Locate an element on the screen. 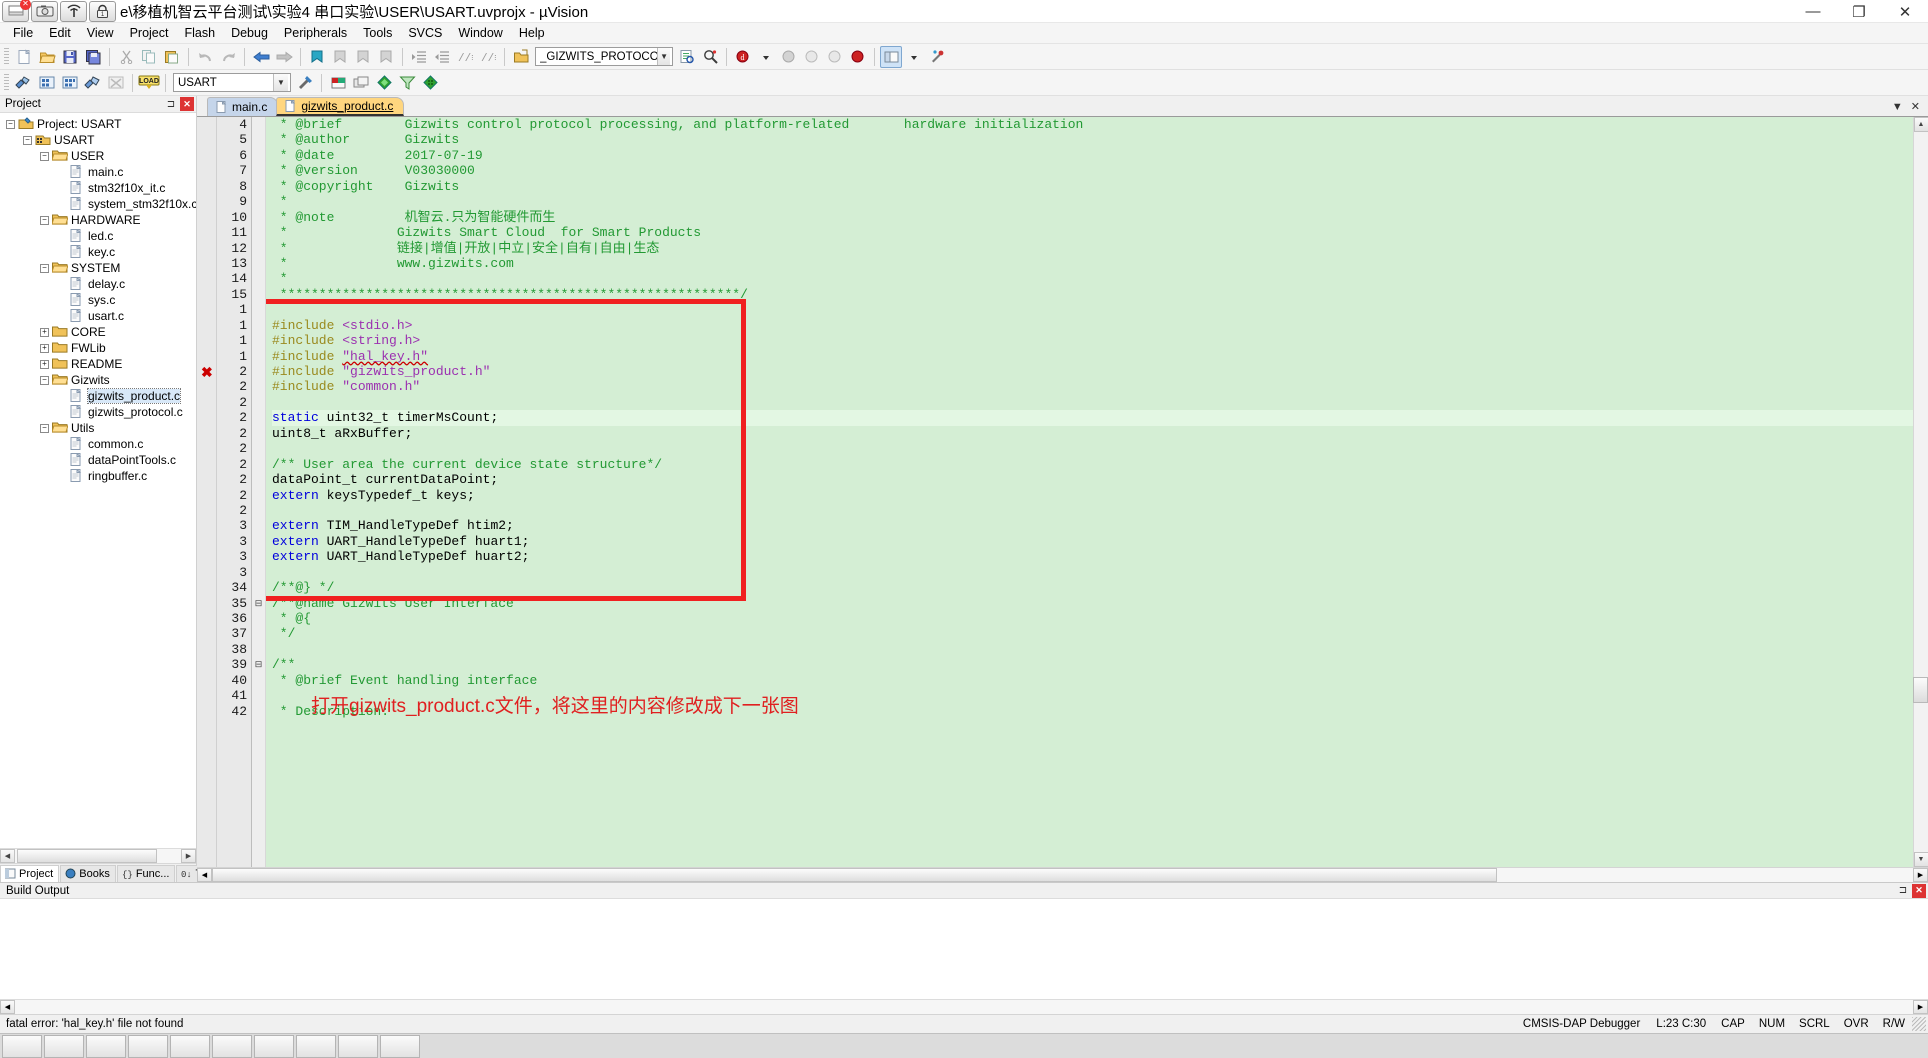 The width and height of the screenshot is (1928, 1058). new-file-icon is located at coordinates (24, 57).